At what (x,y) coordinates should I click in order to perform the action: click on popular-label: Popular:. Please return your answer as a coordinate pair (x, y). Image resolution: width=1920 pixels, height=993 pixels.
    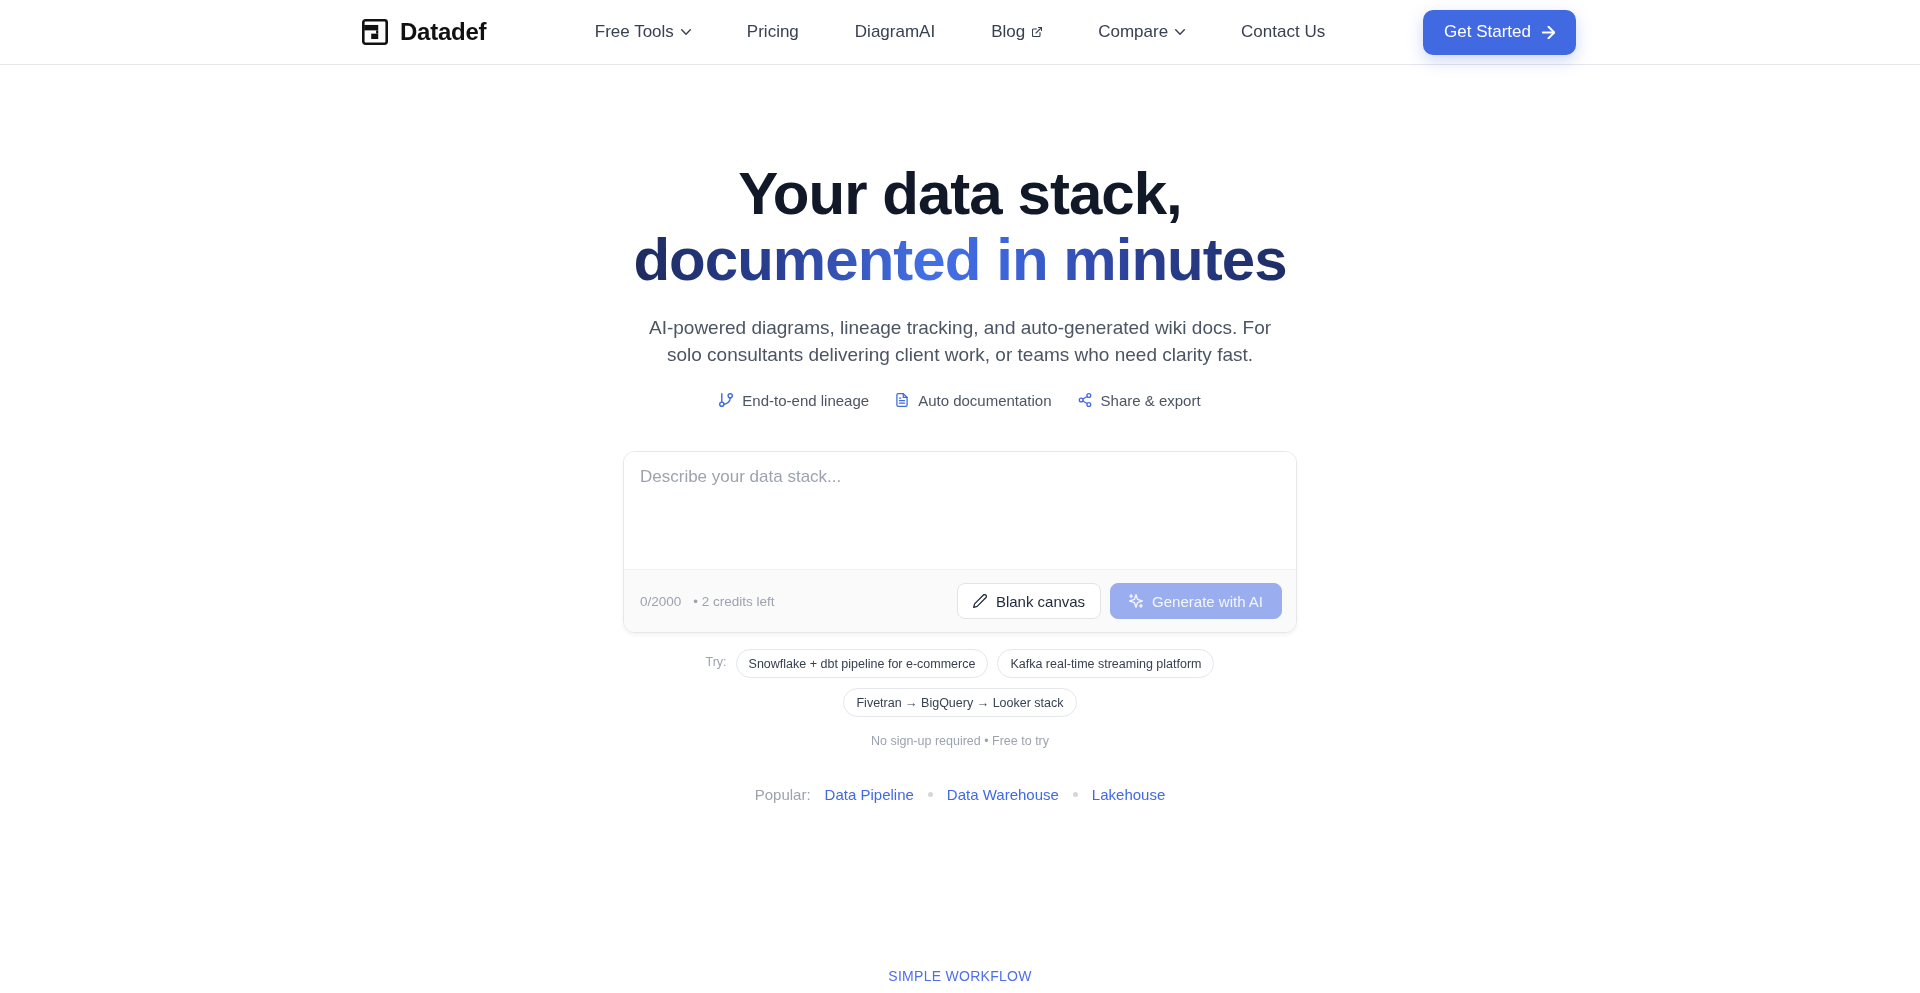
    Looking at the image, I should click on (782, 794).